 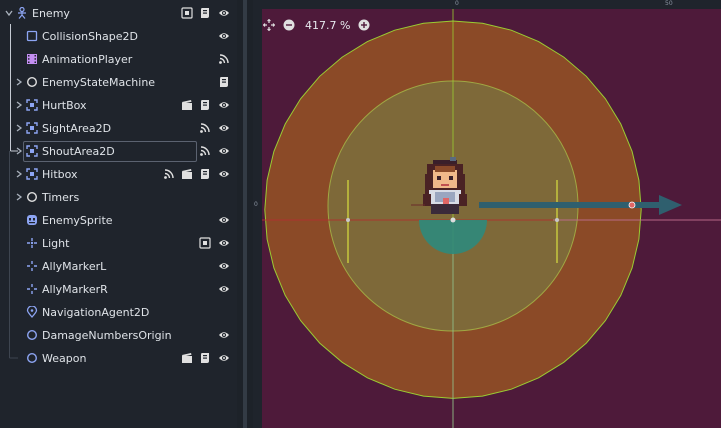 I want to click on scrollbar, so click(x=245, y=214).